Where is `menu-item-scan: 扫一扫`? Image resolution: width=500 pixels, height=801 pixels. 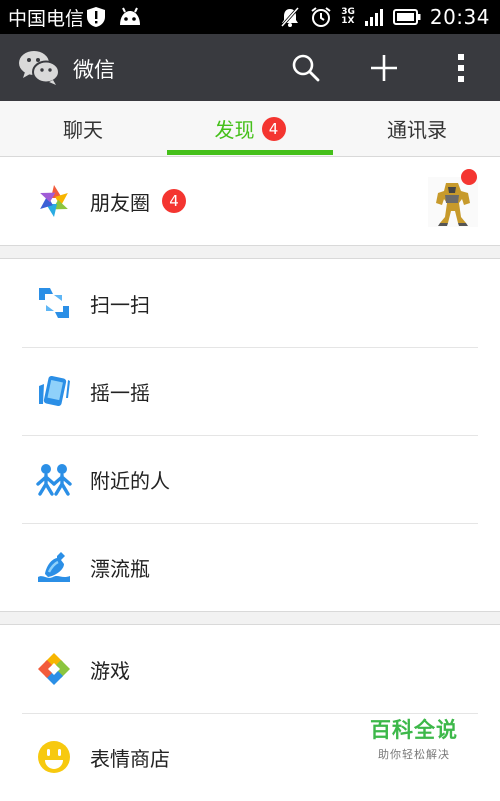 menu-item-scan: 扫一扫 is located at coordinates (250, 303).